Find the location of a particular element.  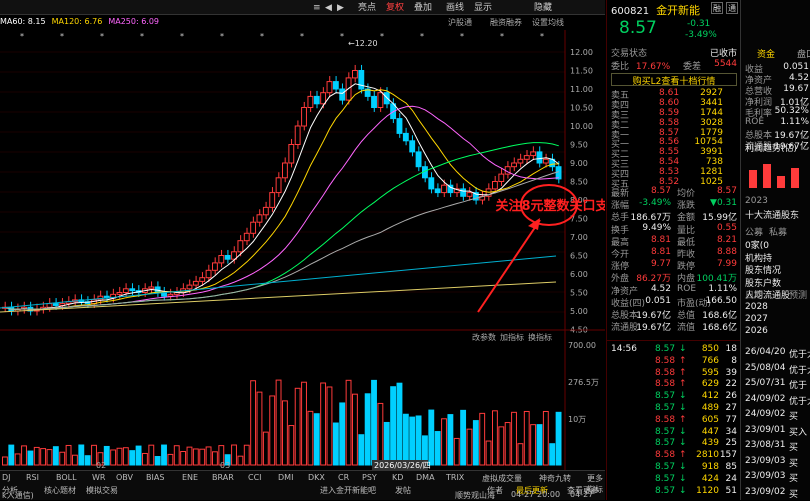

trend-arrow-icon: ↓ is located at coordinates (683, 396).